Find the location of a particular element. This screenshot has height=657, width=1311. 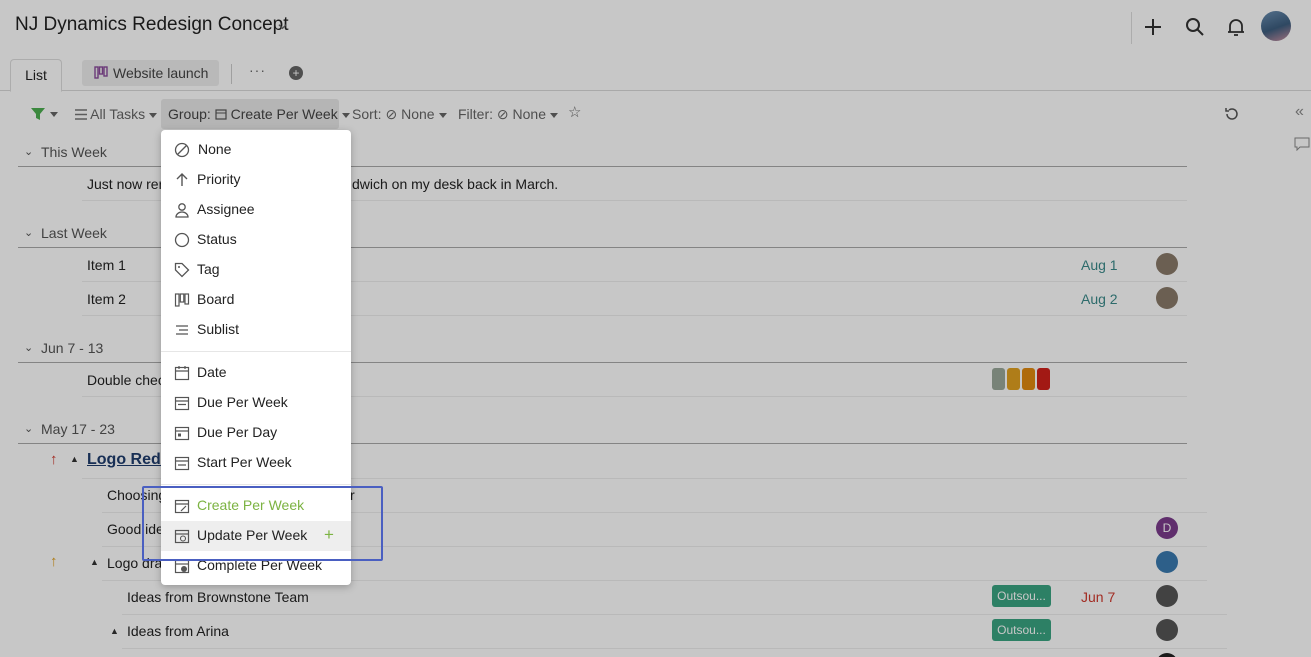

menu-label: Sublist is located at coordinates (218, 329).